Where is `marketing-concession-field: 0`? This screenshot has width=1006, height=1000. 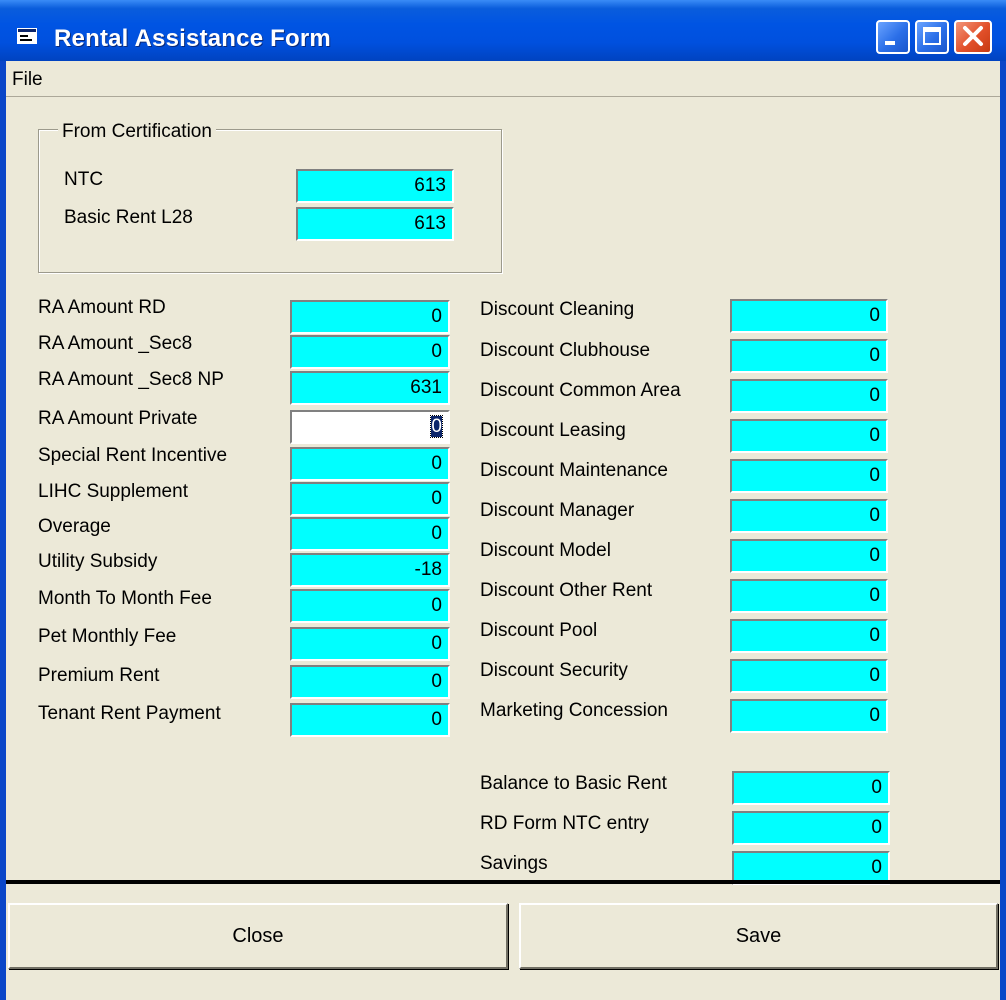 marketing-concession-field: 0 is located at coordinates (809, 716).